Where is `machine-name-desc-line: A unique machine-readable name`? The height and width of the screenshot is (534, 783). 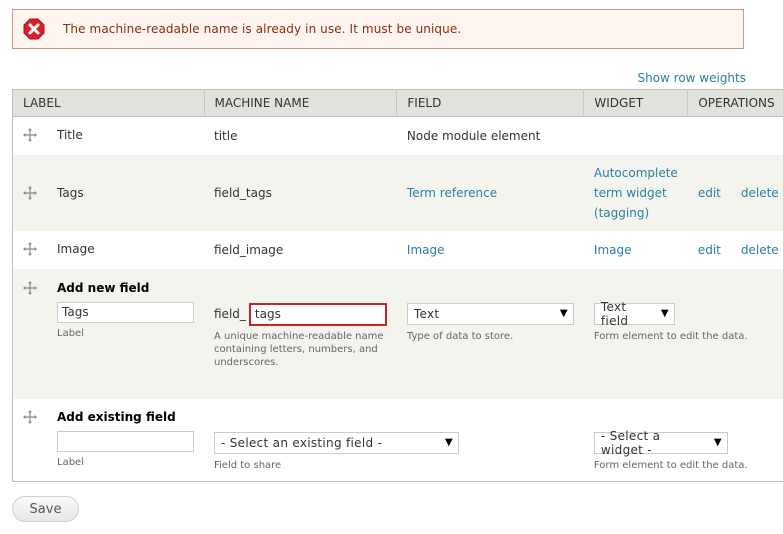
machine-name-desc-line: A unique machine-readable name is located at coordinates (299, 336).